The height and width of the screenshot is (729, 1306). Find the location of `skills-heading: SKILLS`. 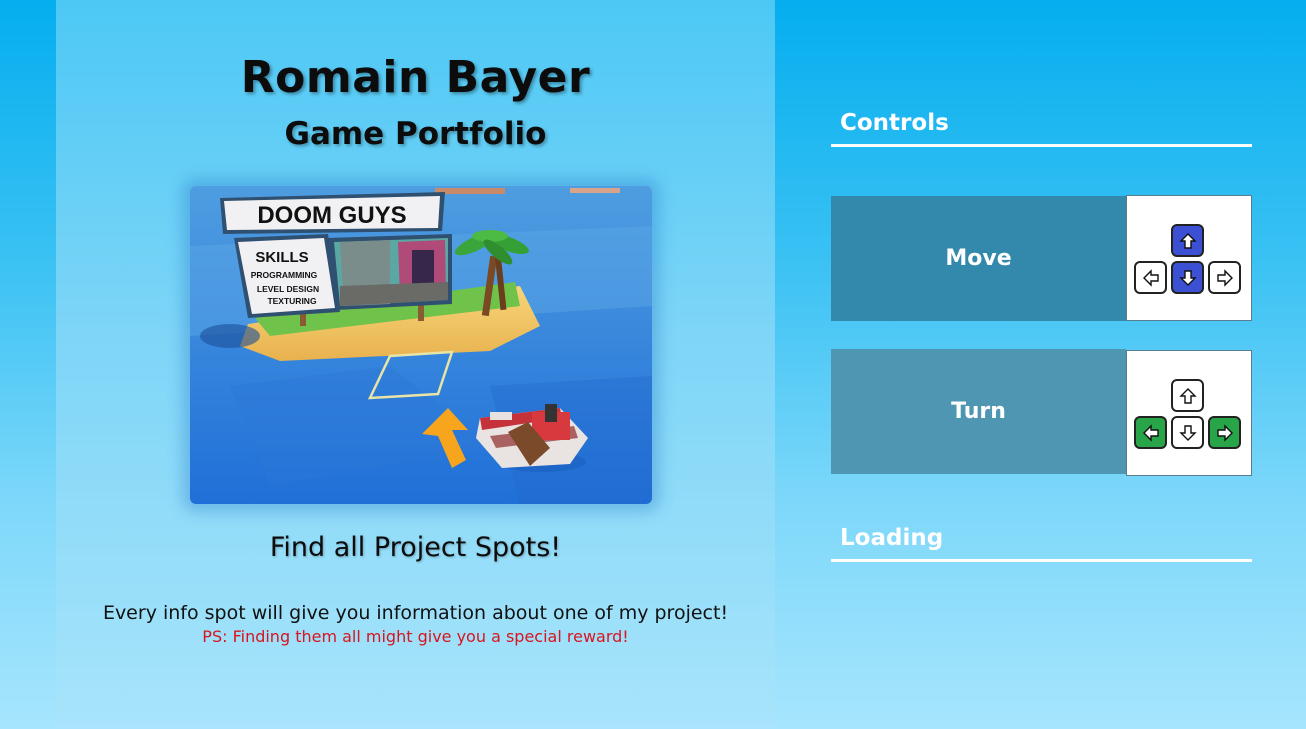

skills-heading: SKILLS is located at coordinates (281, 257).